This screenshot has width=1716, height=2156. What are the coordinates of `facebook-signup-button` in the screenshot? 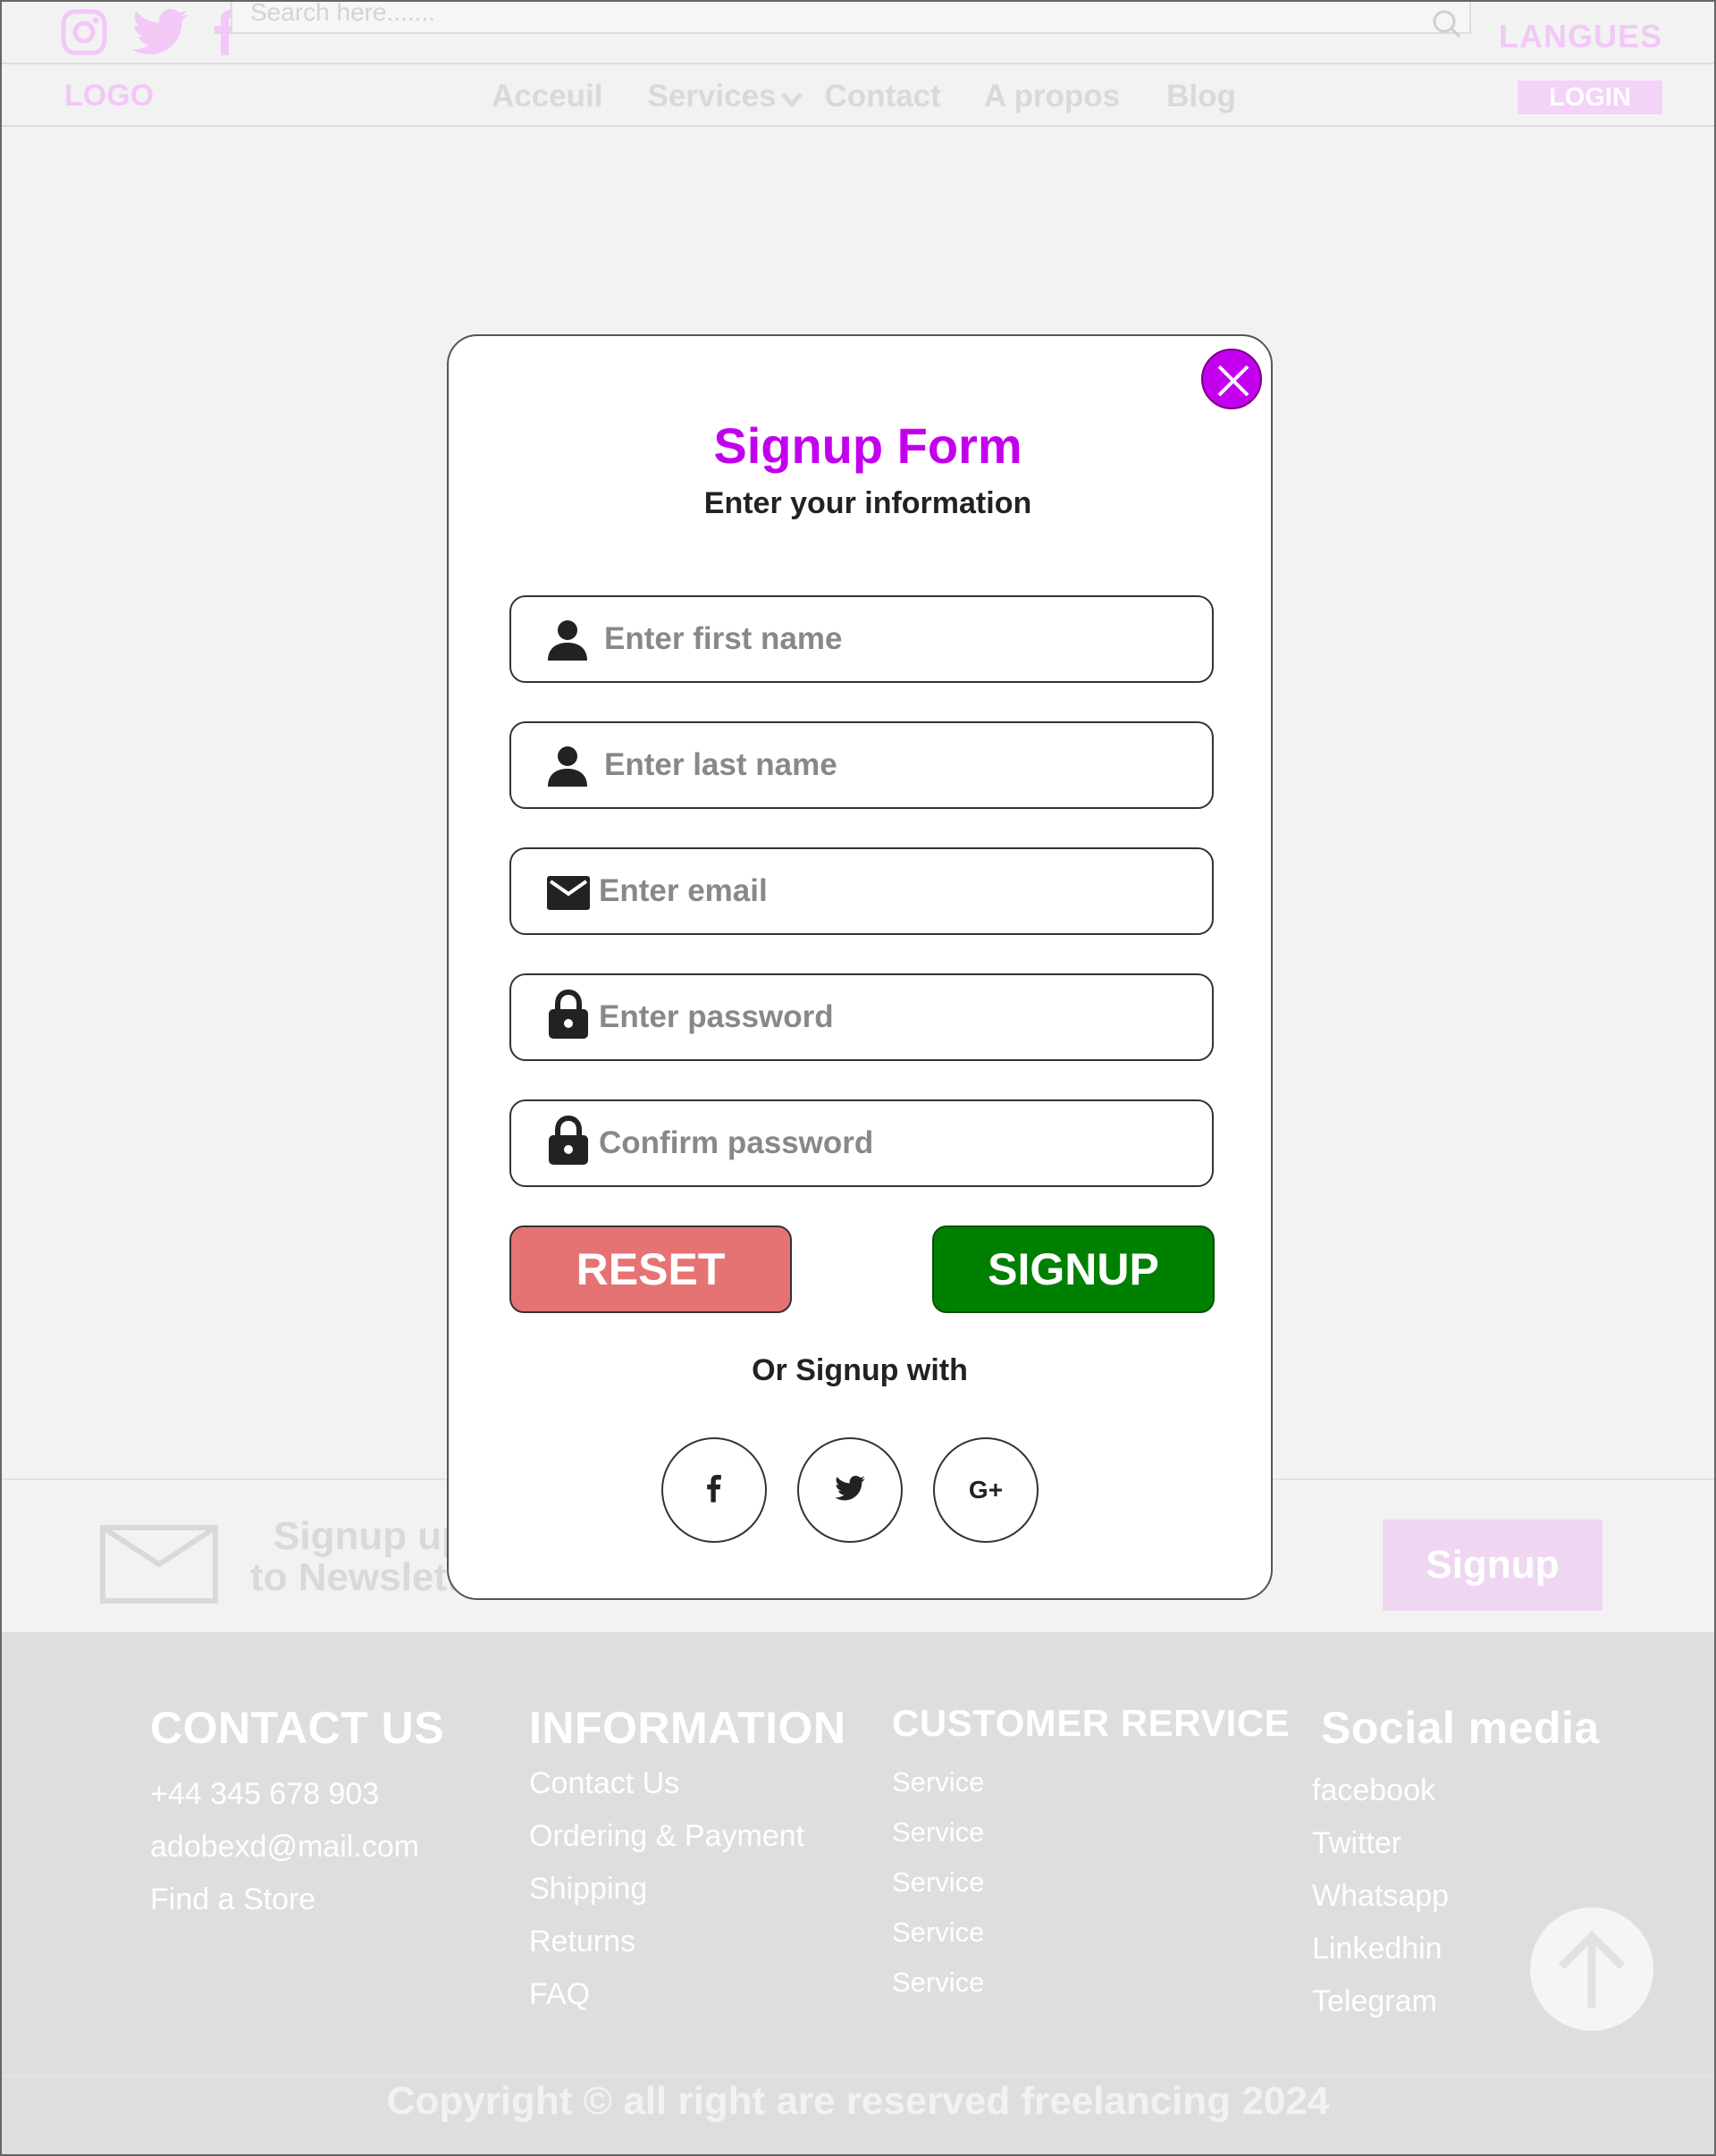 It's located at (714, 1490).